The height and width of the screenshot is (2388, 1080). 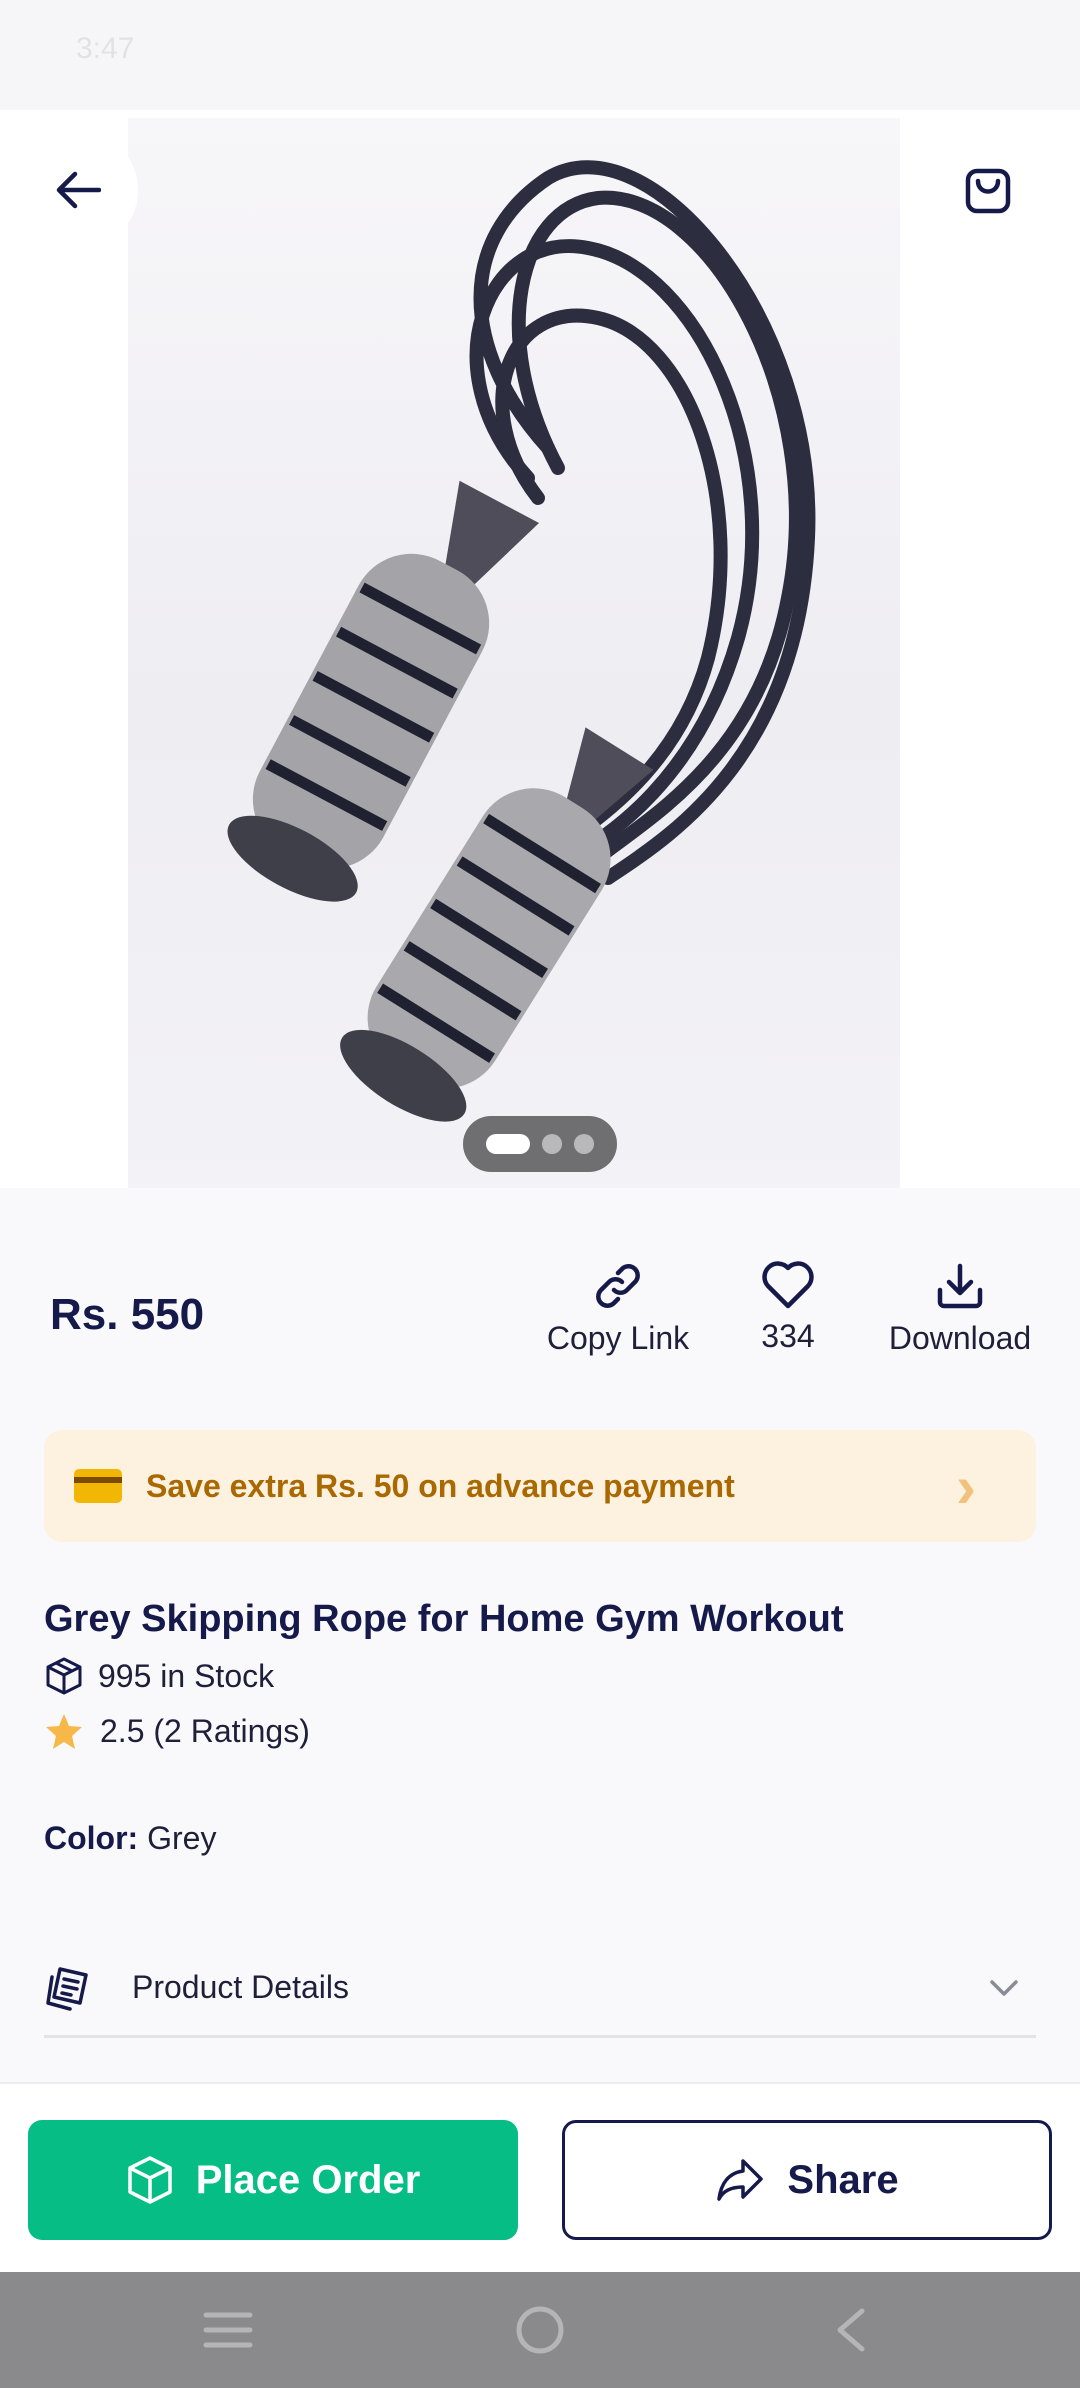 I want to click on box-icon, so click(x=64, y=1676).